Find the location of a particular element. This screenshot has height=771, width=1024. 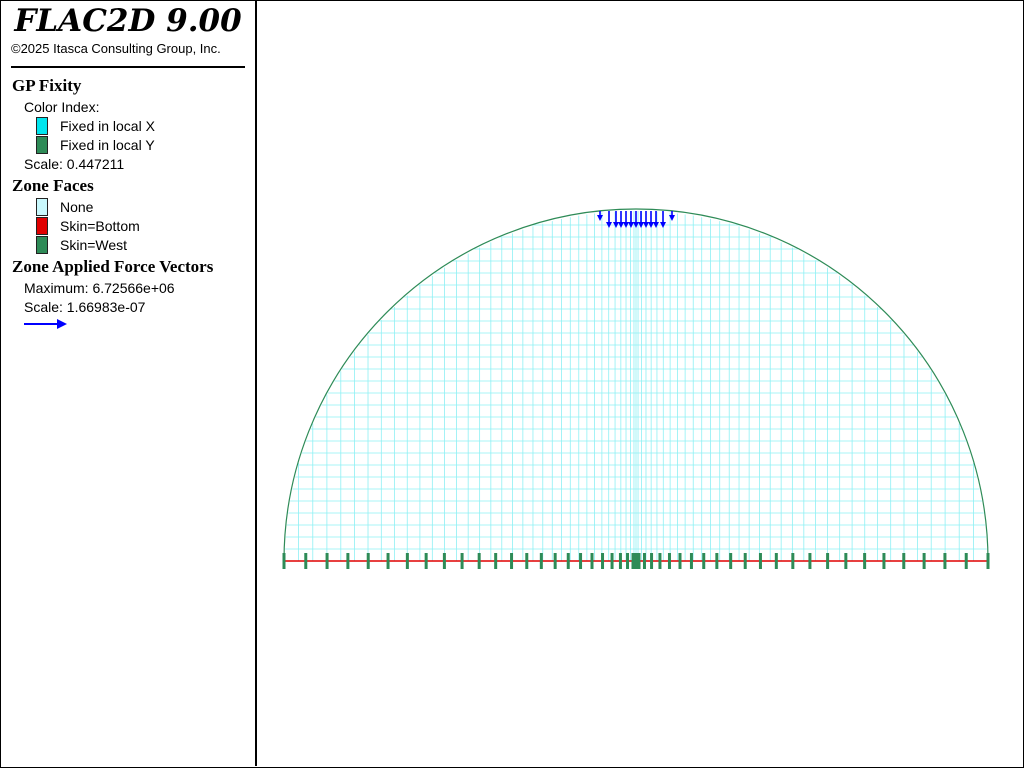

gp-fixity-heading: GP Fixity is located at coordinates (47, 85).